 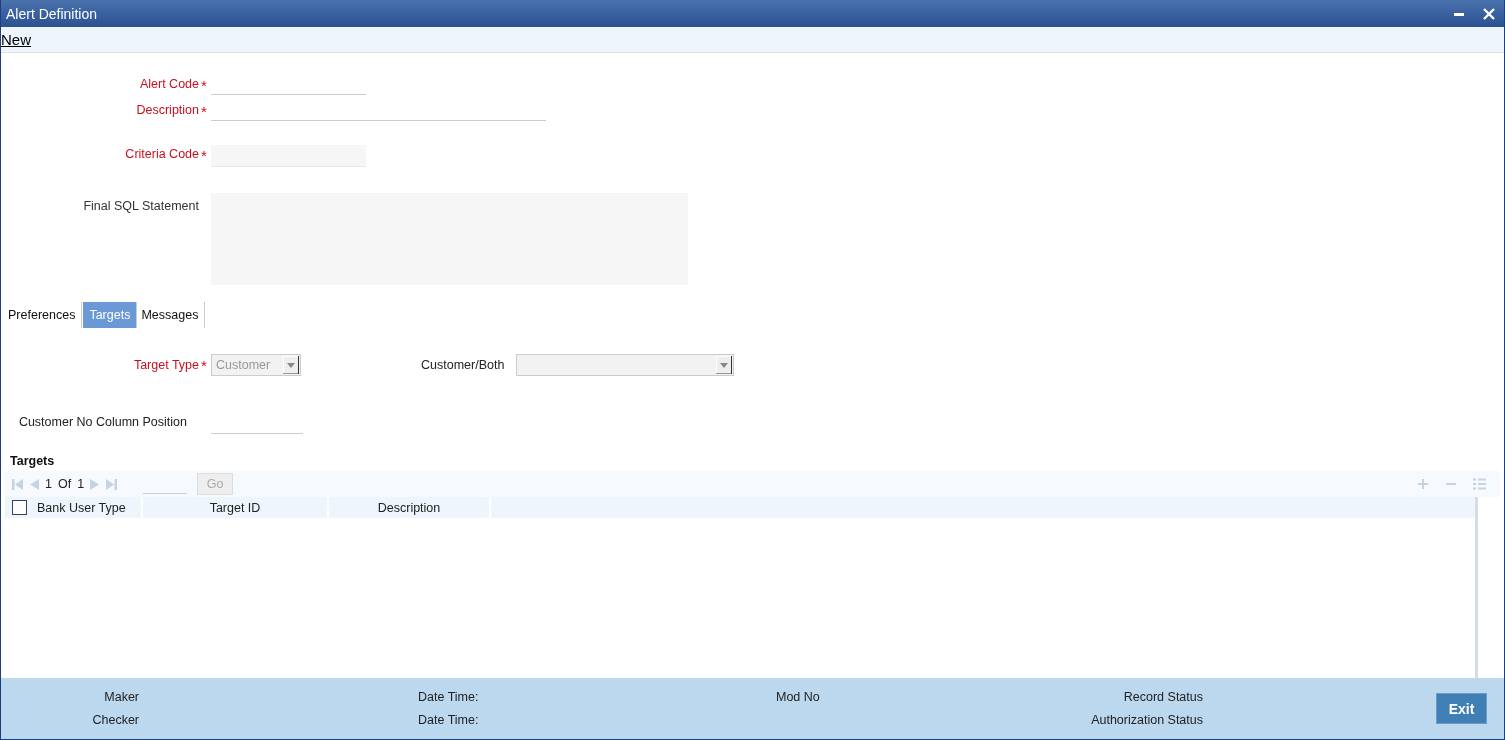 What do you see at coordinates (410, 507) in the screenshot?
I see `column-header: Description` at bounding box center [410, 507].